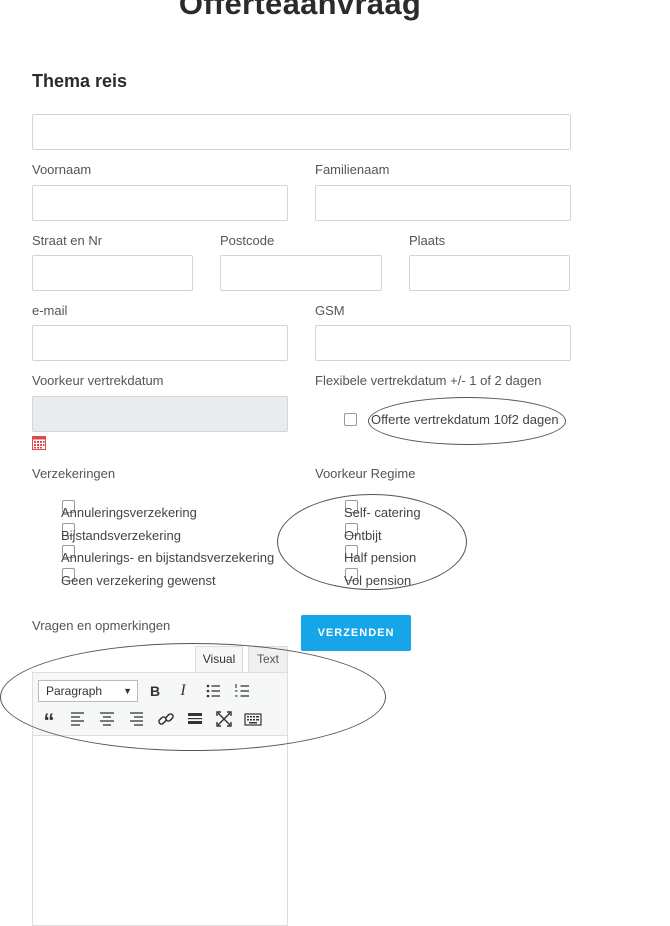  Describe the element at coordinates (380, 557) in the screenshot. I see `regime-option-3: Half pension` at that location.